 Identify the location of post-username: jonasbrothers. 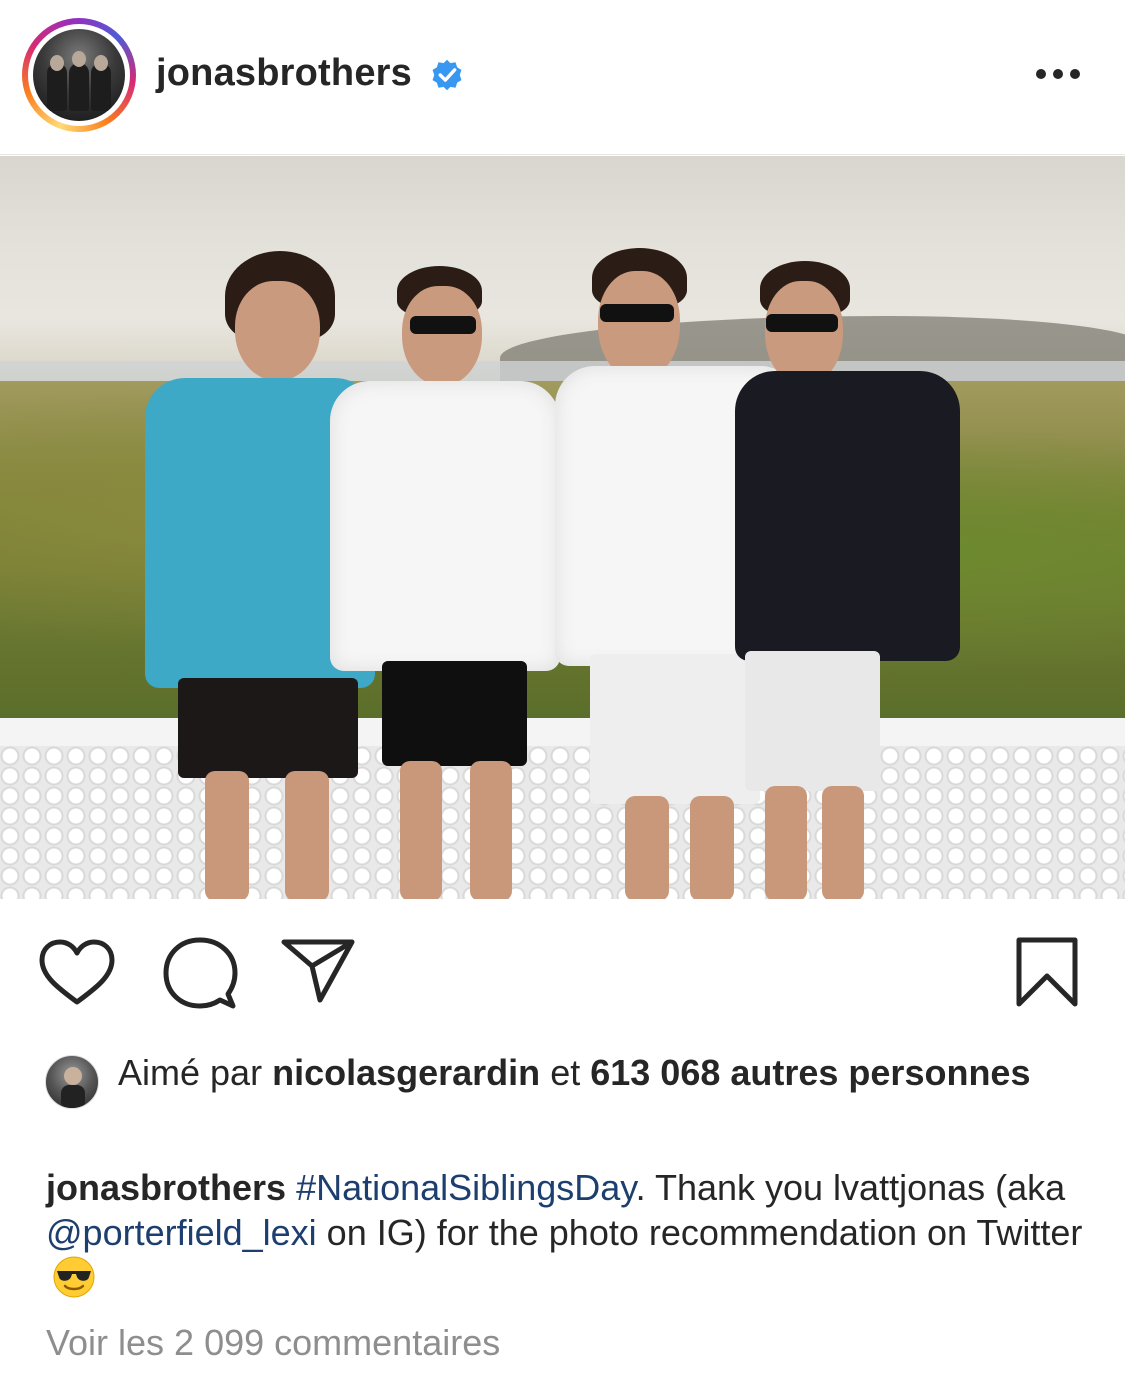
(284, 73).